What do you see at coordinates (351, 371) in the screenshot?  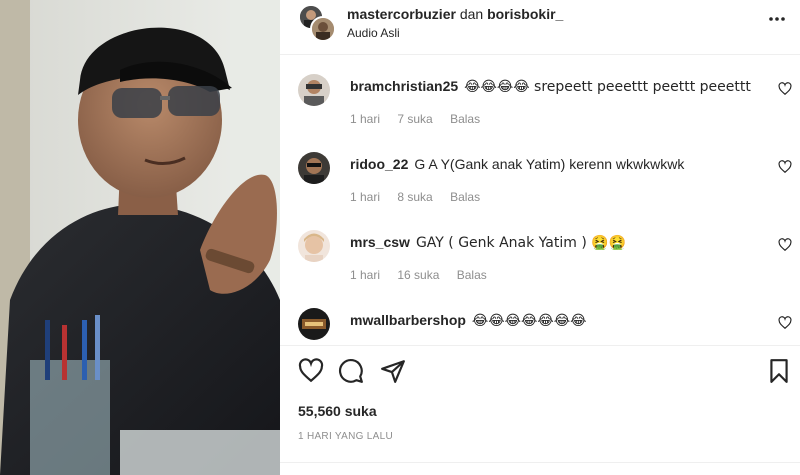 I see `comment-icon` at bounding box center [351, 371].